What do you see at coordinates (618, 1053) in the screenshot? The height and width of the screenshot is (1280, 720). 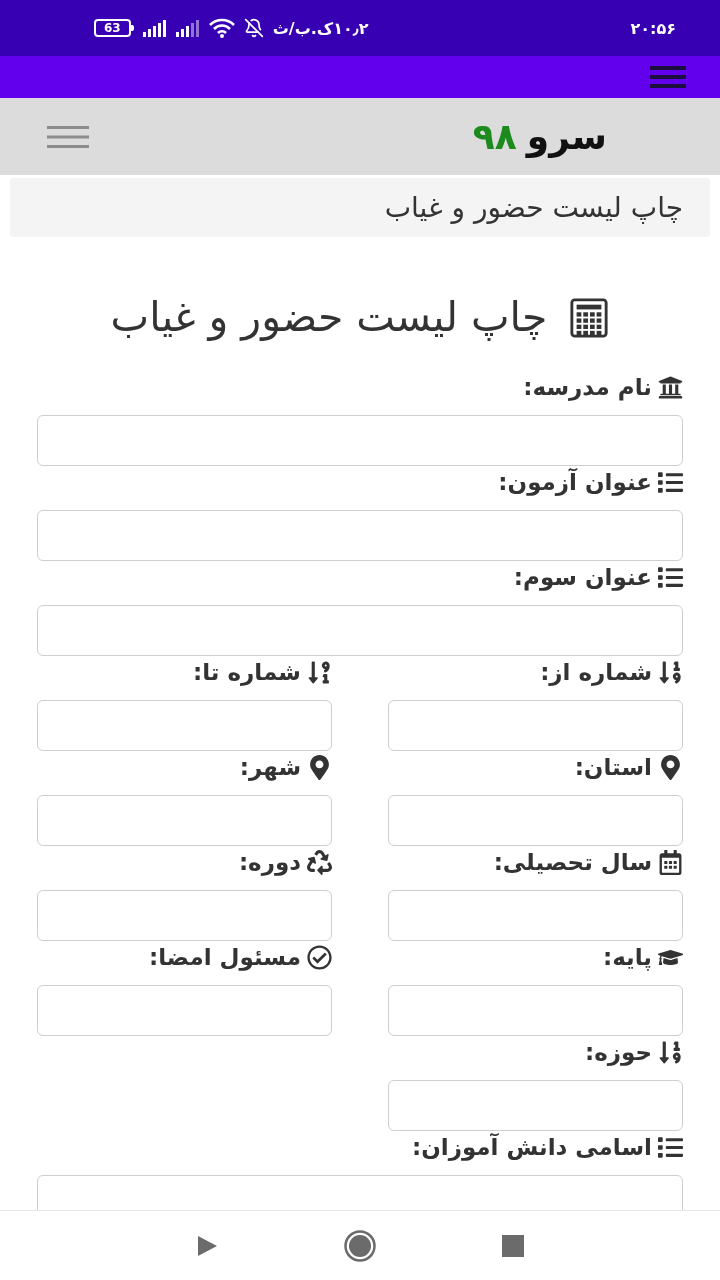 I see `field-label: حوزه:` at bounding box center [618, 1053].